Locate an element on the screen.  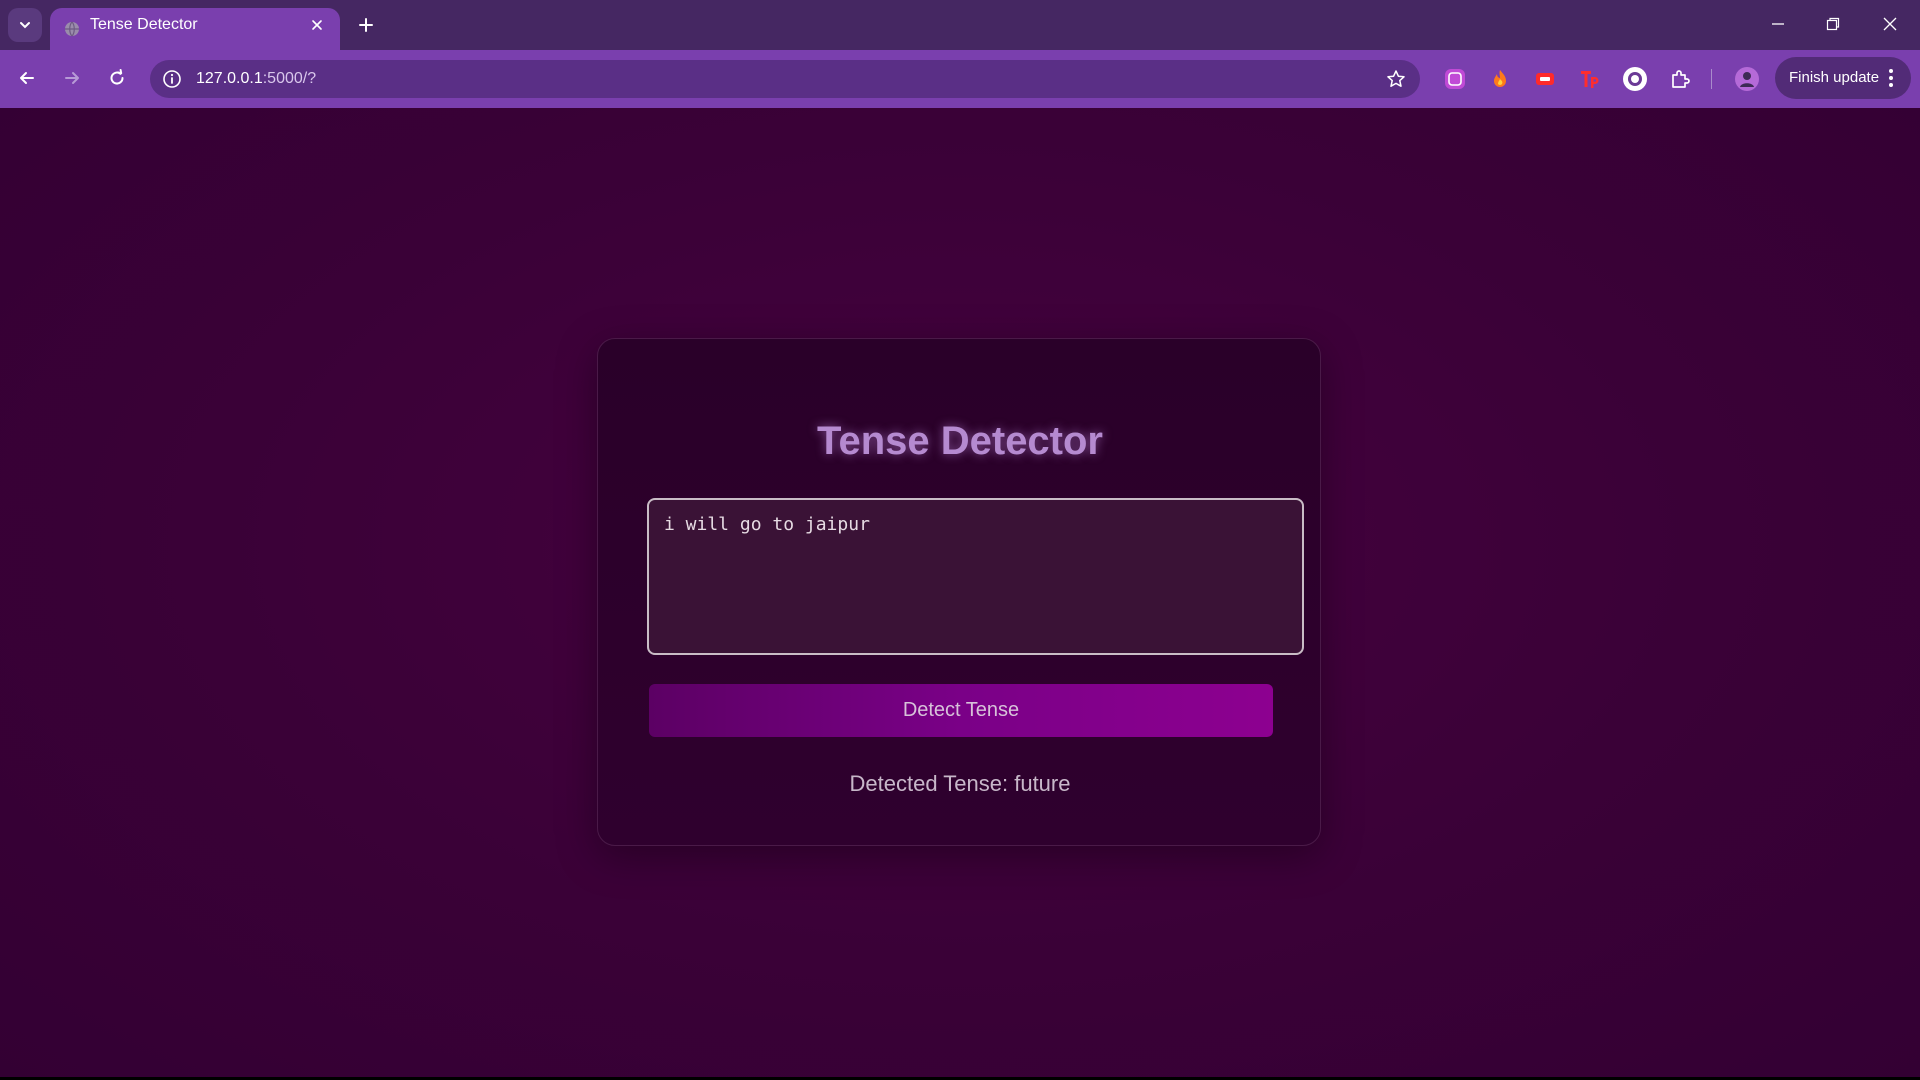
result-value: future is located at coordinates (1042, 783).